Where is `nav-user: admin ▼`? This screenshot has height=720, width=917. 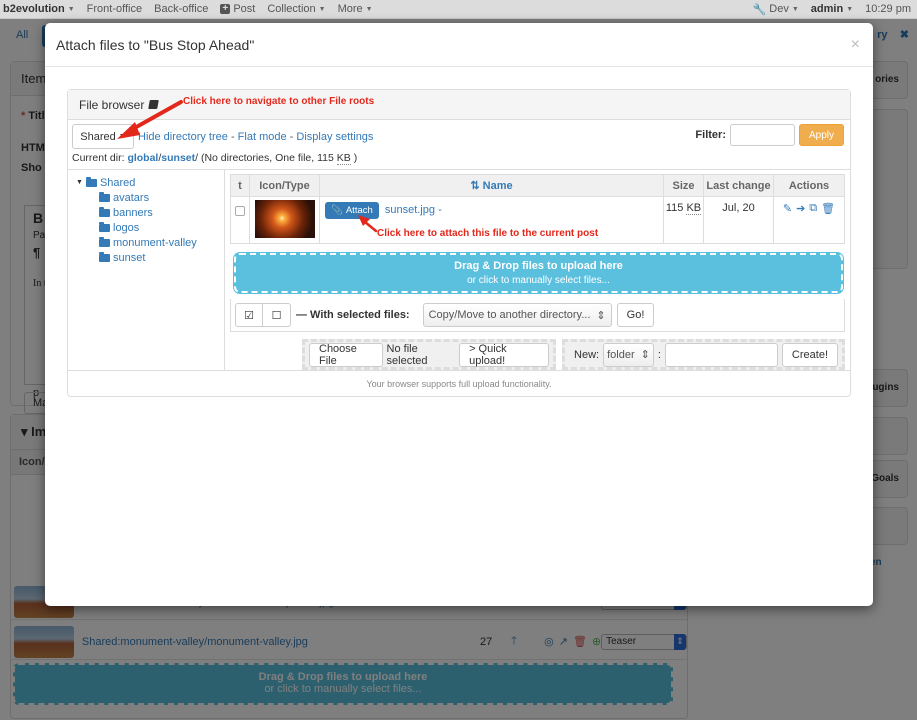
nav-user: admin ▼ is located at coordinates (832, 9).